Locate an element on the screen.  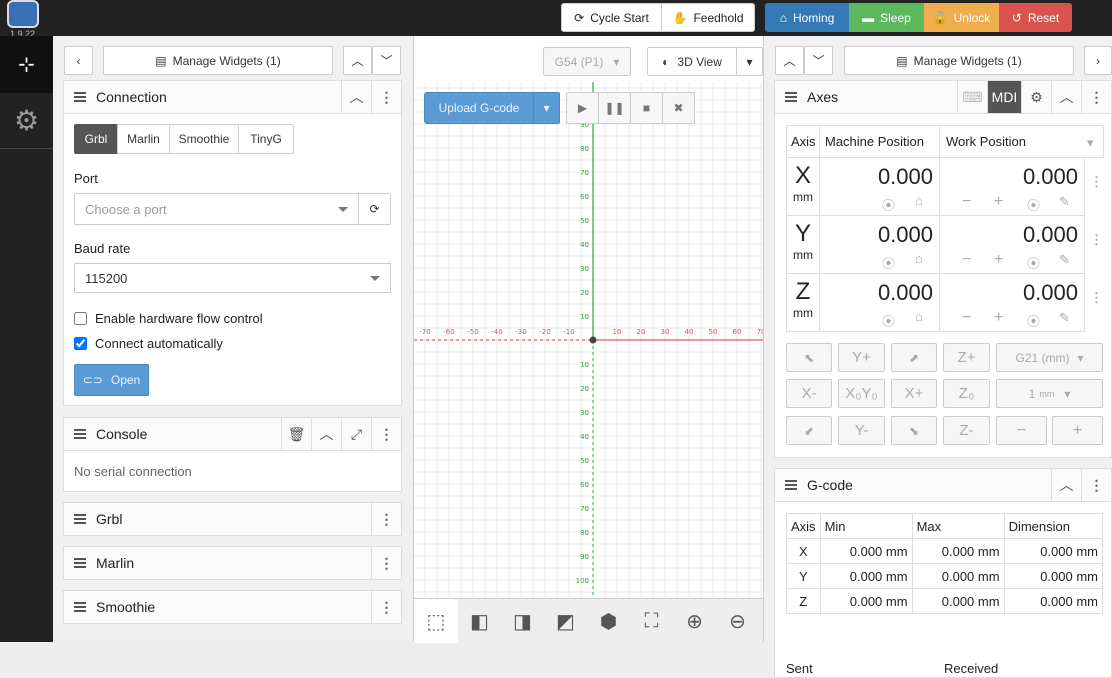
scroll-down-button: ﹀ is located at coordinates (386, 60).